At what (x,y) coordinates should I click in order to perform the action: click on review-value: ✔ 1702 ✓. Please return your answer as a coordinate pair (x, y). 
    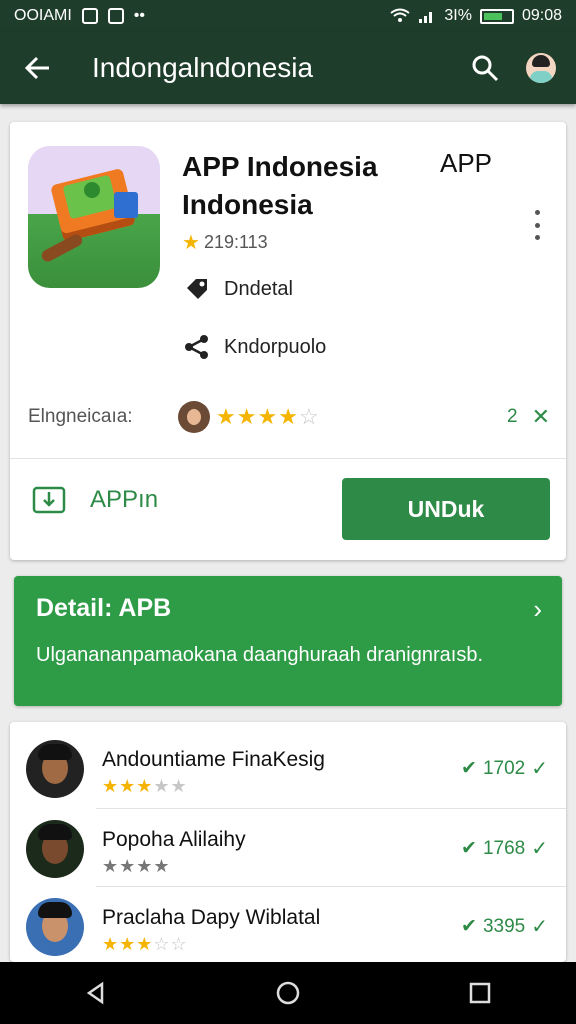
    Looking at the image, I should click on (504, 768).